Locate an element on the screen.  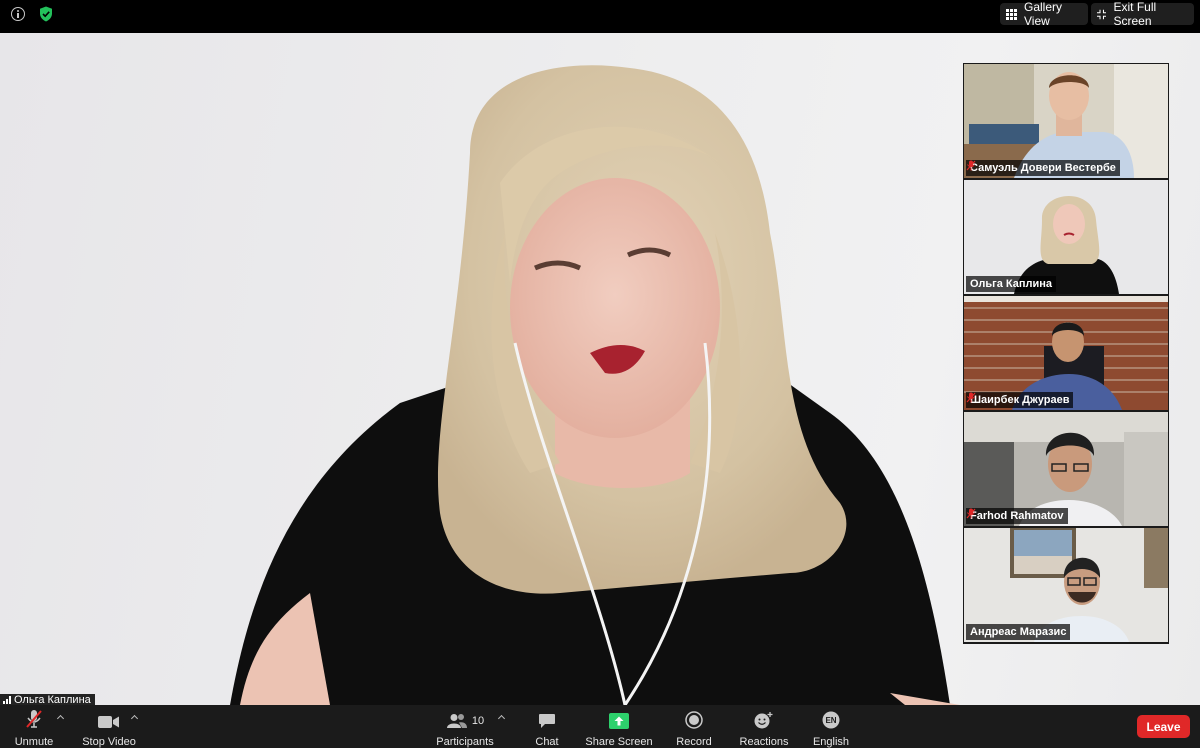
encryption-shield-icon is located at coordinates (46, 14).